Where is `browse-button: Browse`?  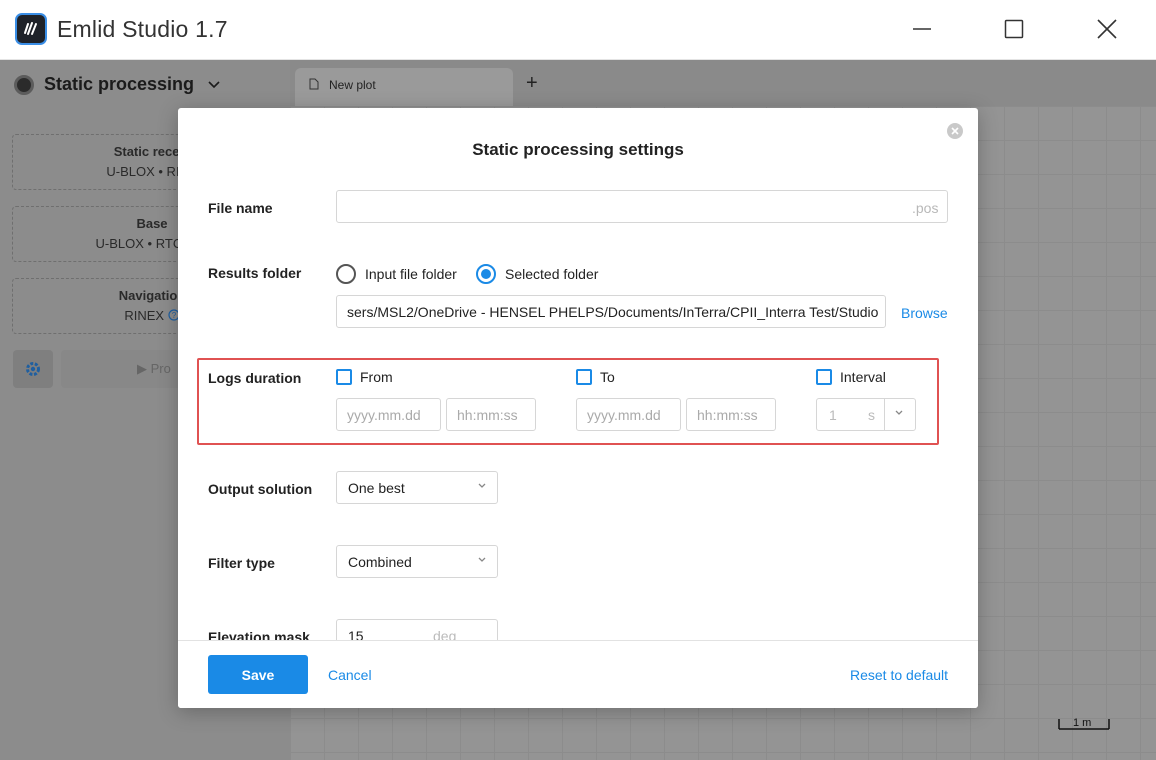
browse-button: Browse is located at coordinates (924, 313).